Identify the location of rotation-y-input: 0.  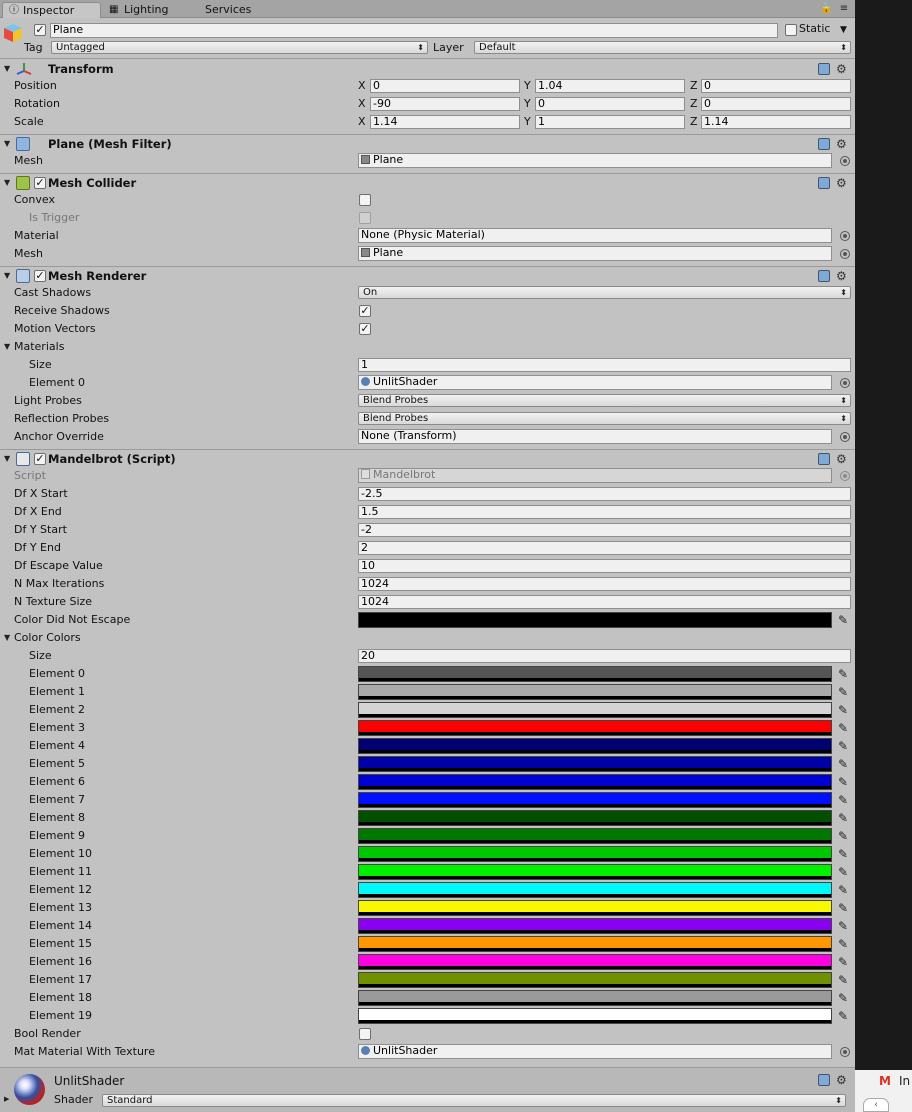
(610, 104).